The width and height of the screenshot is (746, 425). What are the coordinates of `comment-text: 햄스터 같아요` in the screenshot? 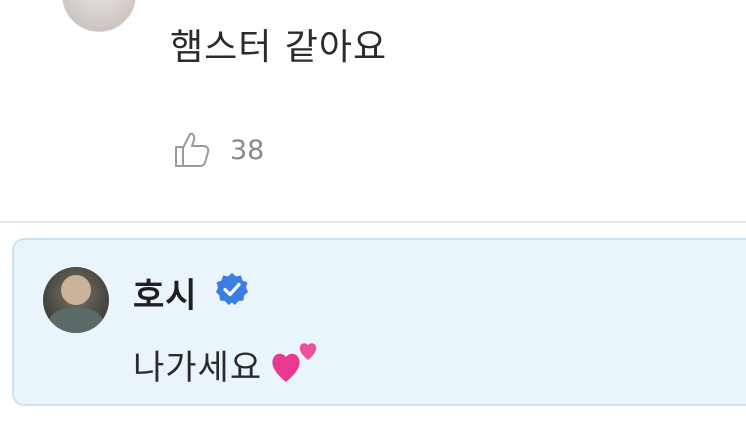 It's located at (279, 47).